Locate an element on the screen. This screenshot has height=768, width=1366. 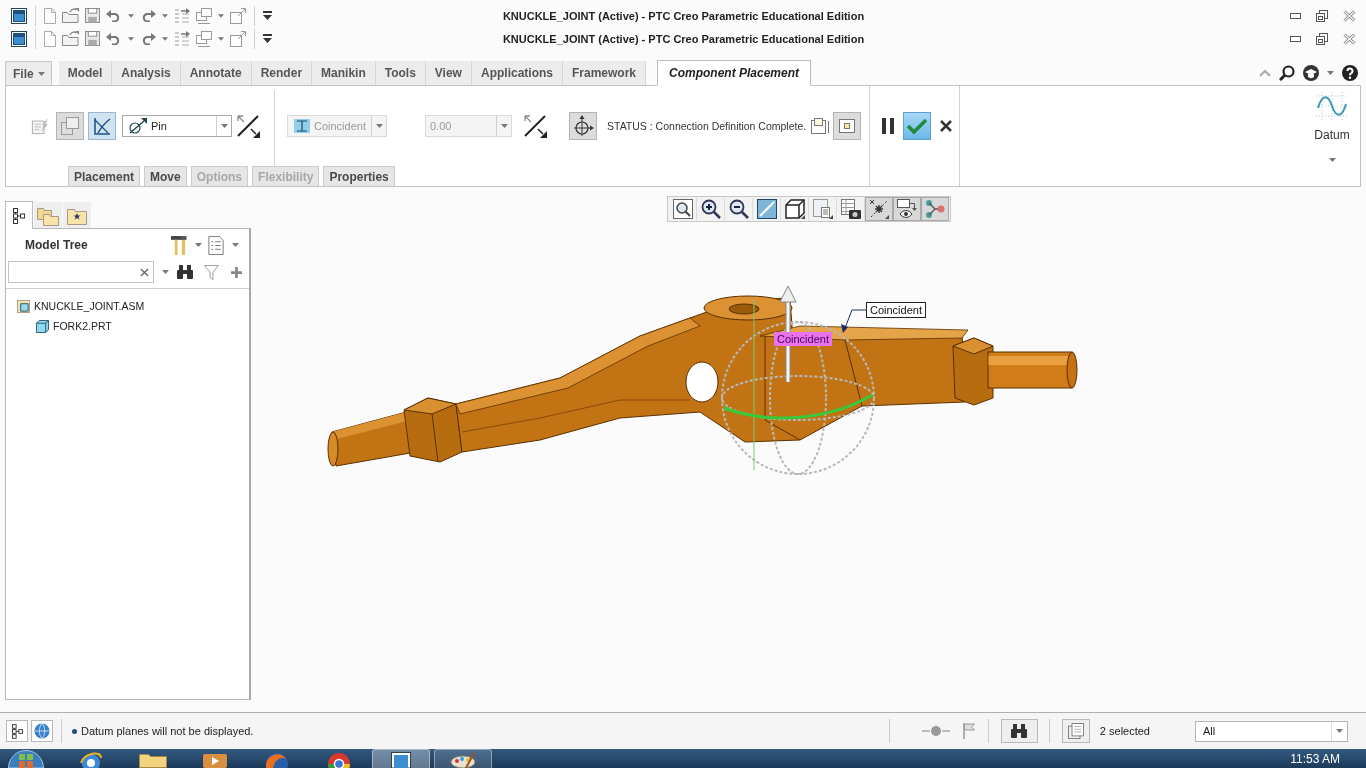
ribbon-tab: Analysis is located at coordinates (146, 73).